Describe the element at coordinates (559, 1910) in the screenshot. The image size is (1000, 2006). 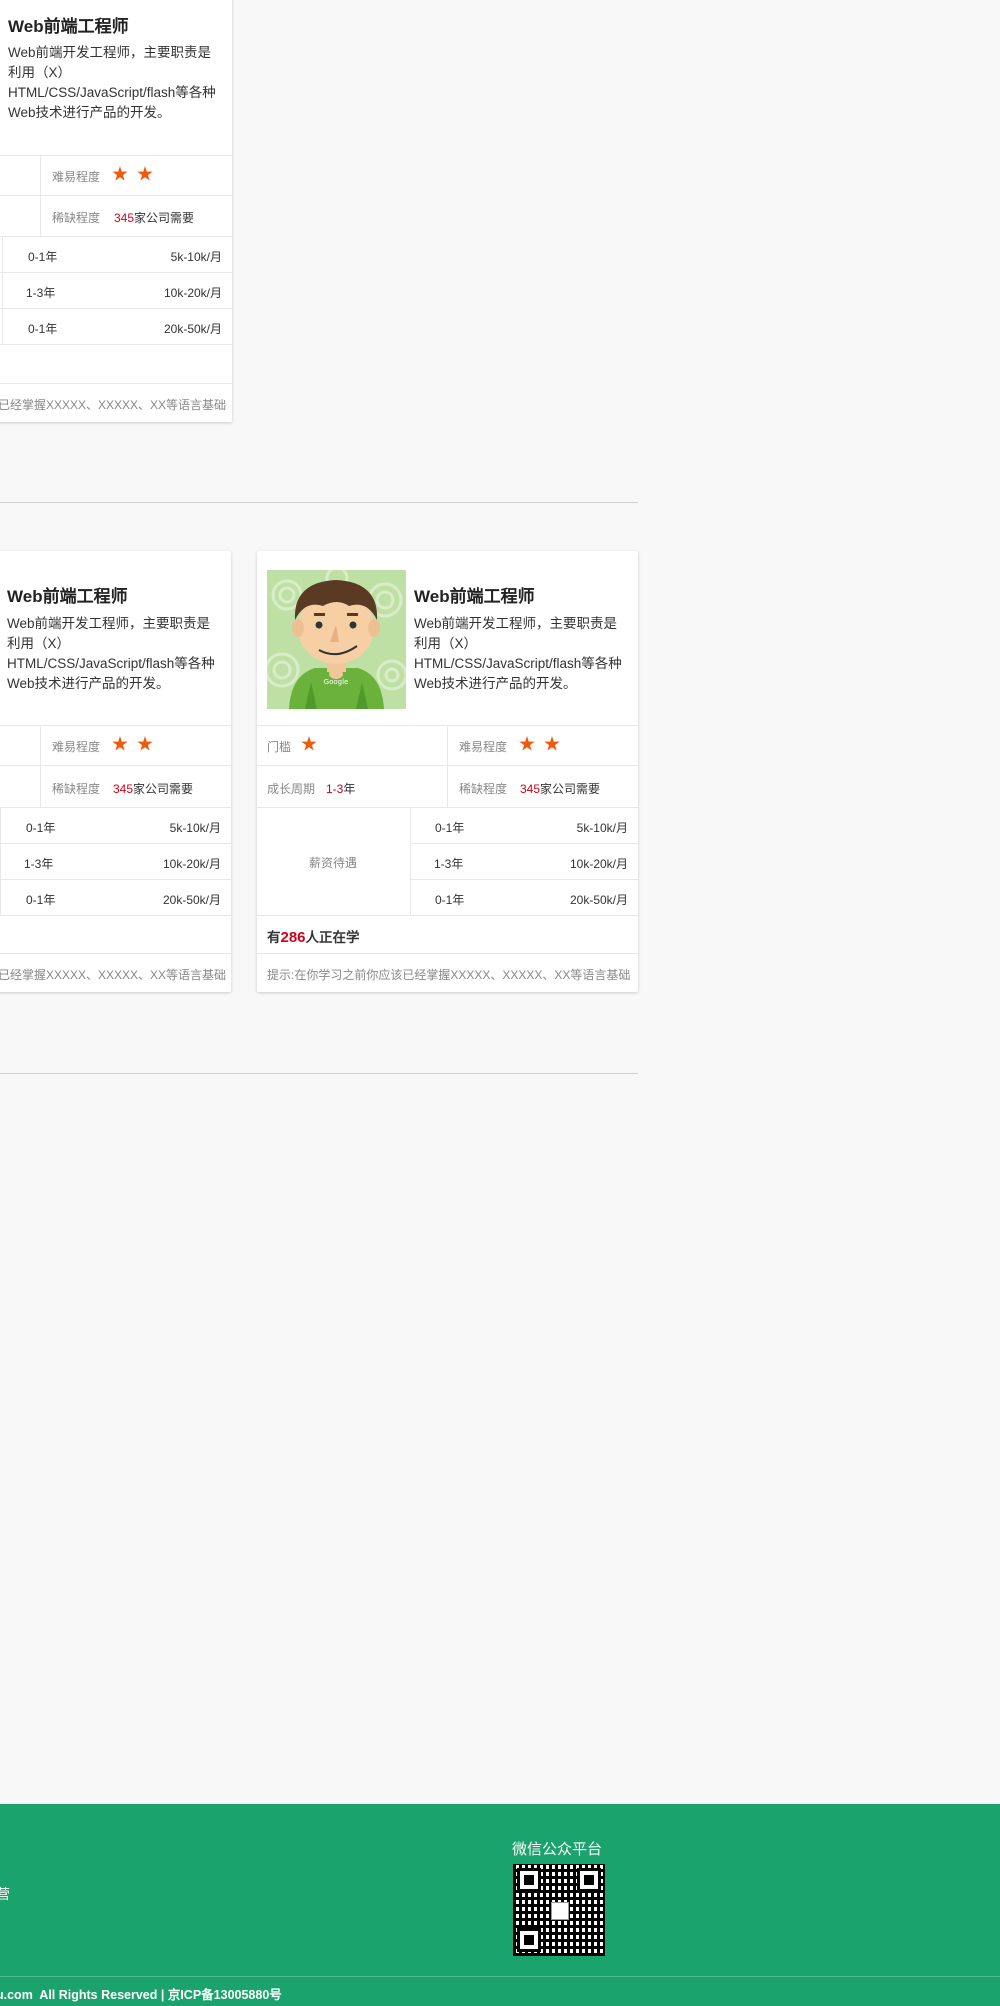
I see `wechat-qr-code` at that location.